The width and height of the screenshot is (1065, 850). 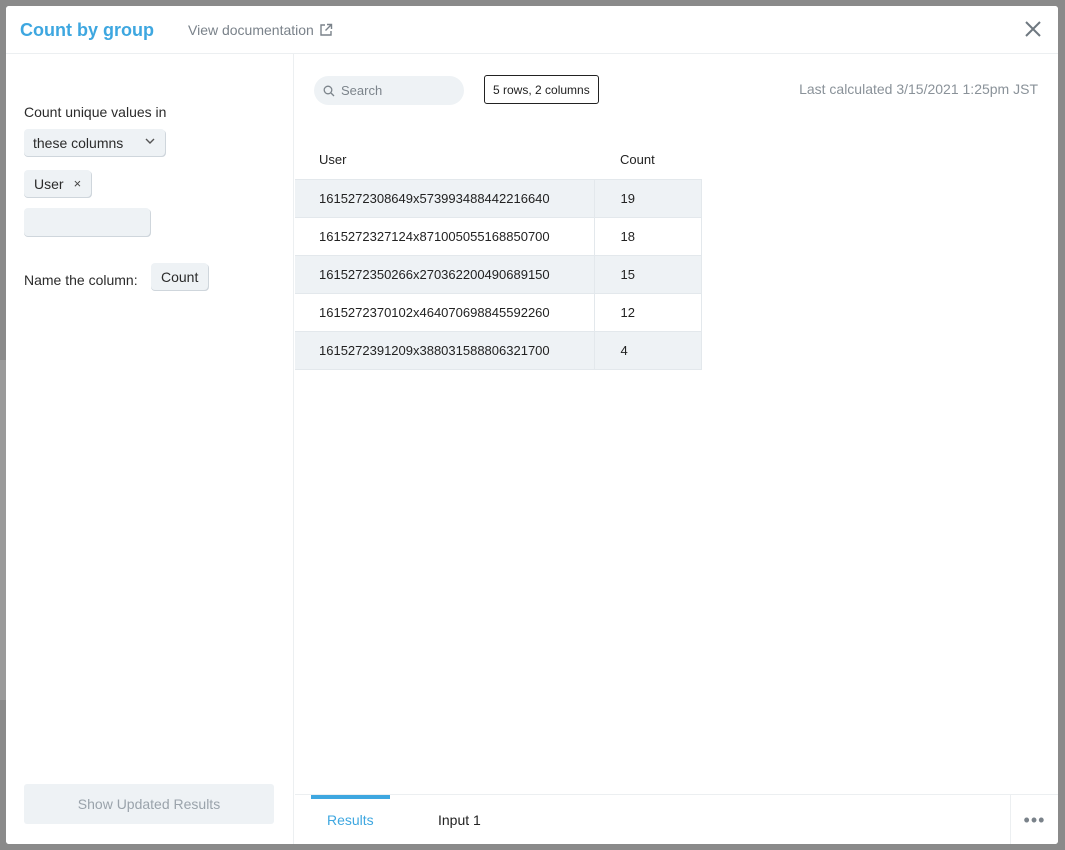 What do you see at coordinates (350, 819) in the screenshot?
I see `tab-results: Results` at bounding box center [350, 819].